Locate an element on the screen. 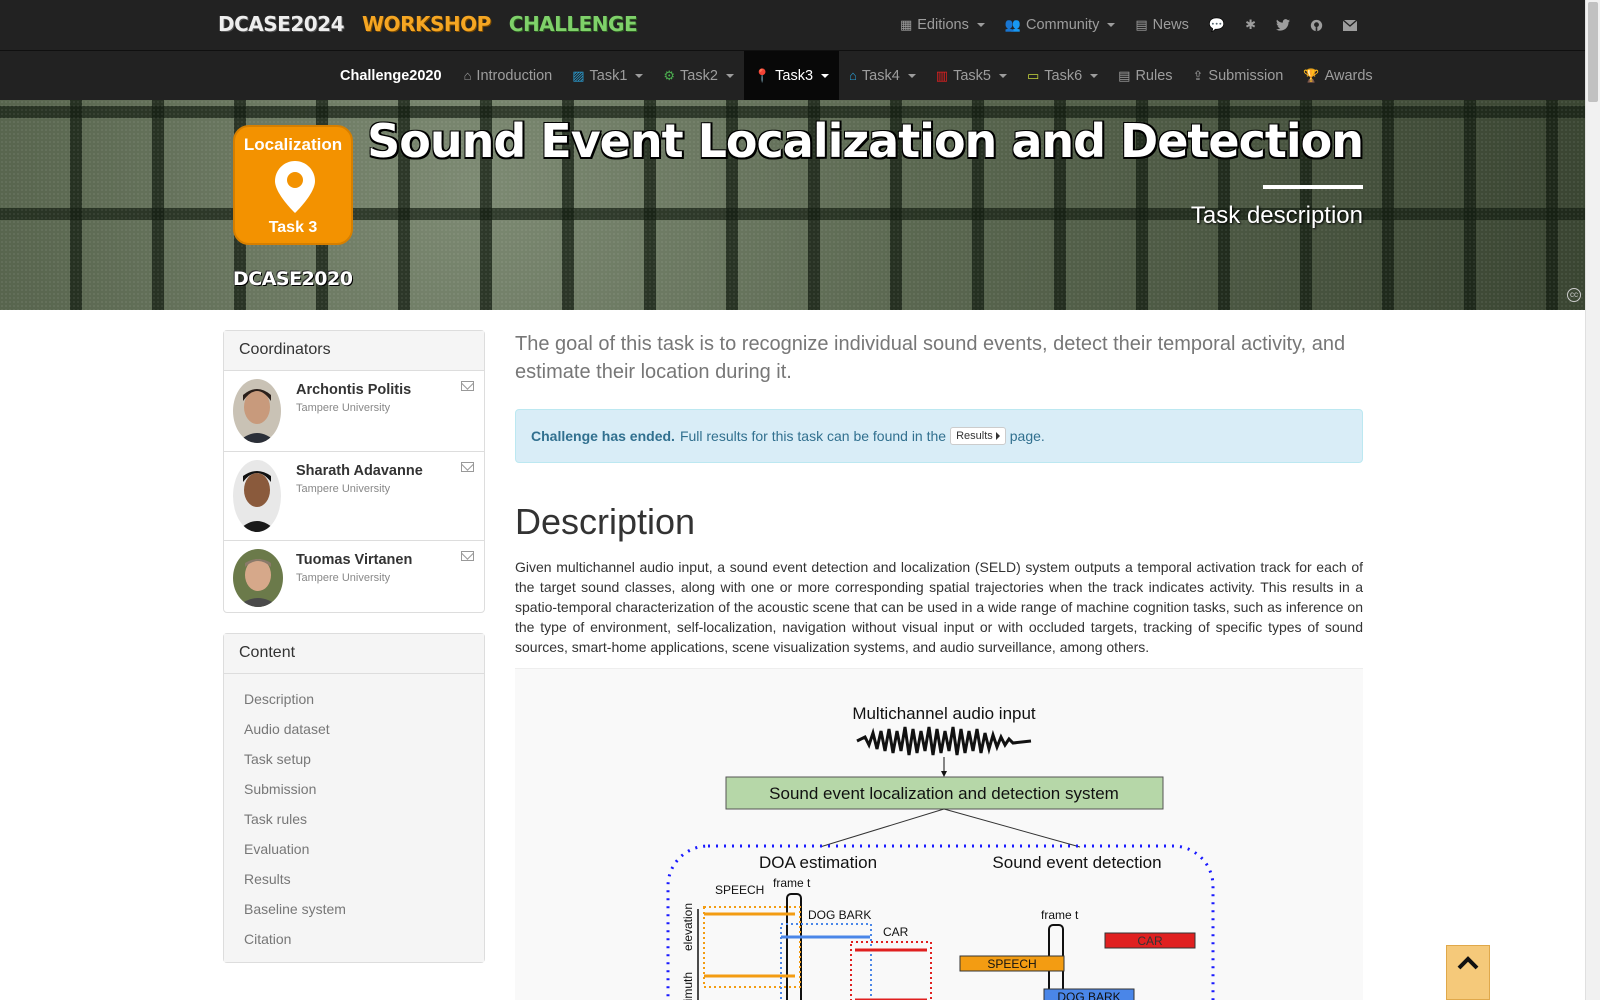  image-icon: ▨ is located at coordinates (578, 75).